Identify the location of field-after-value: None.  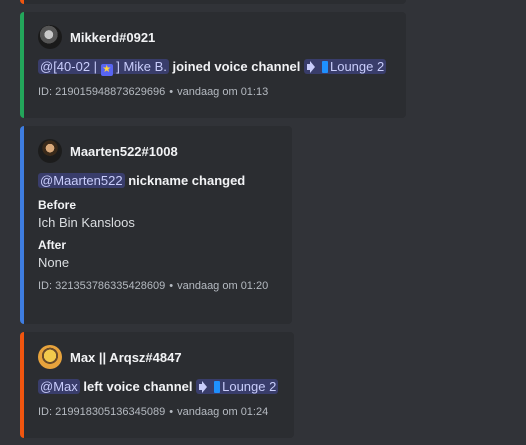
(54, 262).